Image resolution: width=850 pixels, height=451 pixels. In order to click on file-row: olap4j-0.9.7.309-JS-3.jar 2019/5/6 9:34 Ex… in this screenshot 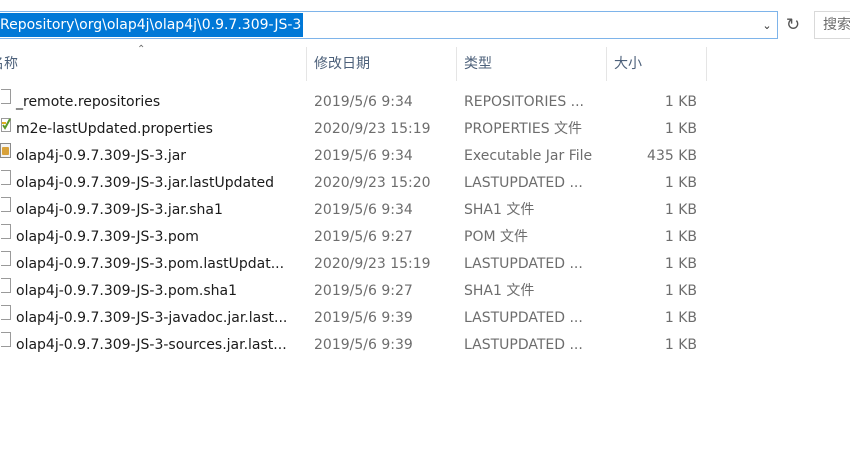, I will do `click(350, 156)`.